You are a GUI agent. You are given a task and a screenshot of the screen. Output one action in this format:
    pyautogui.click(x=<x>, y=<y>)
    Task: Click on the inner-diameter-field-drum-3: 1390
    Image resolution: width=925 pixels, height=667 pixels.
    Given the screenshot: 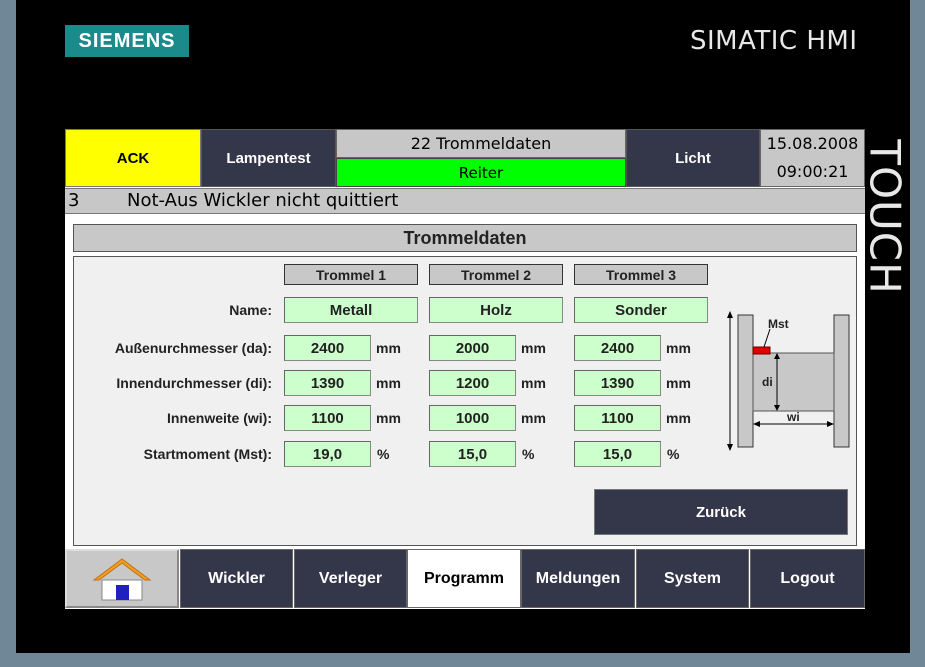 What is the action you would take?
    pyautogui.click(x=617, y=383)
    